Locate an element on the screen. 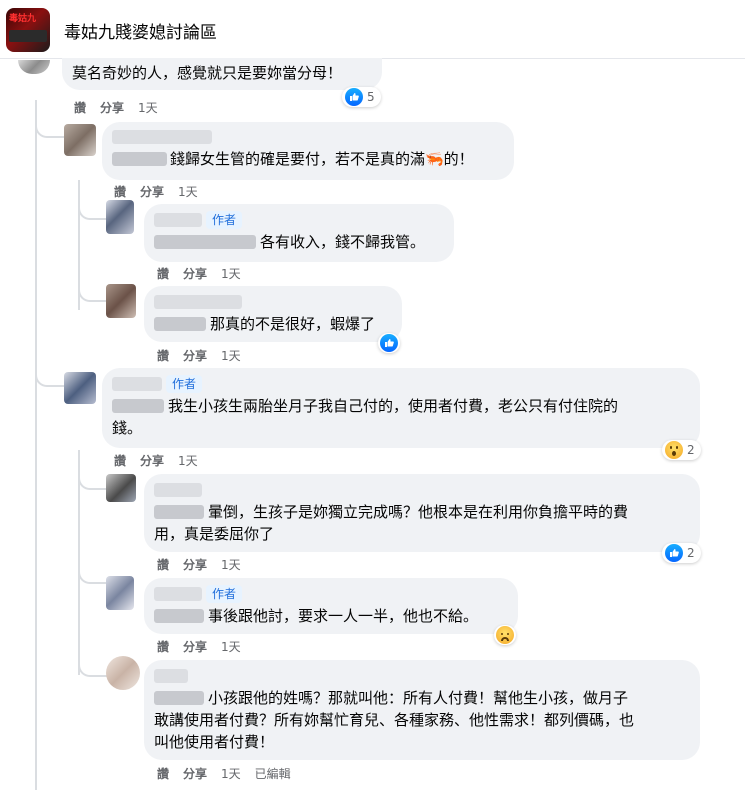 The width and height of the screenshot is (745, 790). comment-text: 小孩跟他的姓嗎？那就叫他：所有人付費！幫他生小孩，做月子 is located at coordinates (418, 698).